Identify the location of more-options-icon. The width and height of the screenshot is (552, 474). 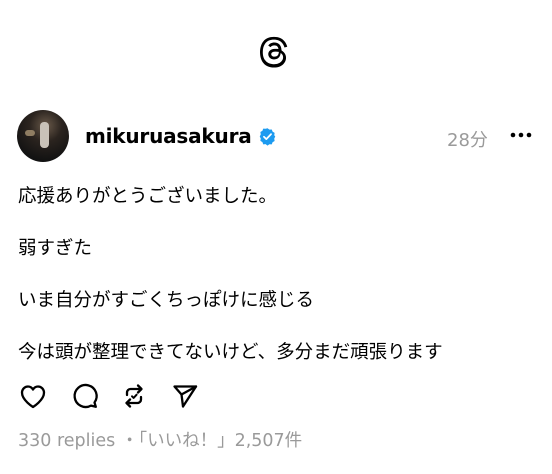
(521, 135).